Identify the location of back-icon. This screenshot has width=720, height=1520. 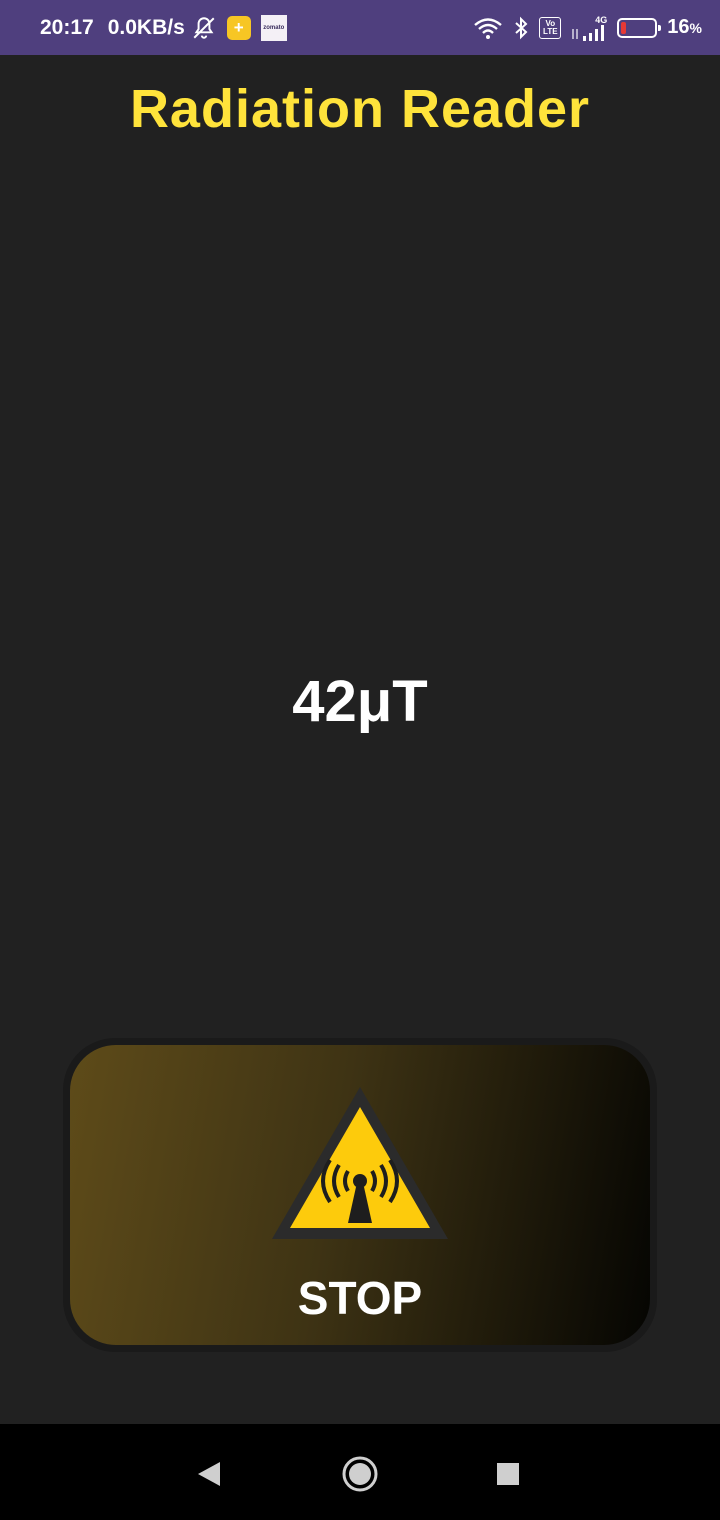
(209, 1474).